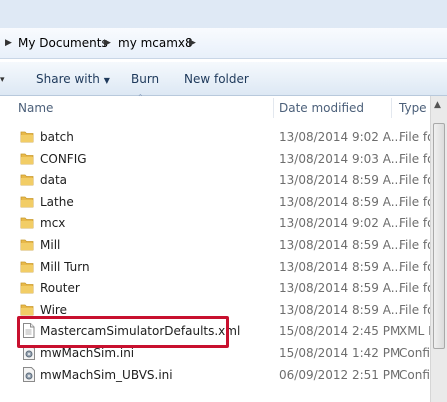 The image size is (447, 402). What do you see at coordinates (217, 288) in the screenshot?
I see `folder-row: Router 13/08/2014 8:59 A... File fo` at bounding box center [217, 288].